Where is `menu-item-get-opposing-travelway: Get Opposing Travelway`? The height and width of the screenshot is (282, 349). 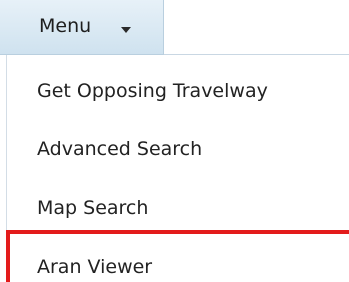 menu-item-get-opposing-travelway: Get Opposing Travelway is located at coordinates (152, 91).